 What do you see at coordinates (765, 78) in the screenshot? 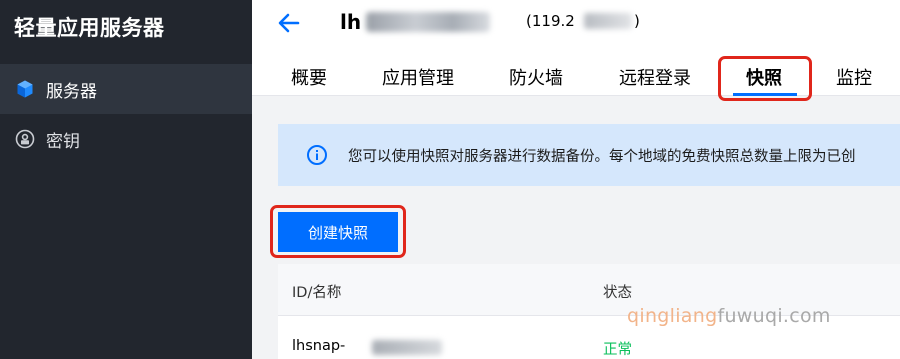
I see `tab-highlight-box` at bounding box center [765, 78].